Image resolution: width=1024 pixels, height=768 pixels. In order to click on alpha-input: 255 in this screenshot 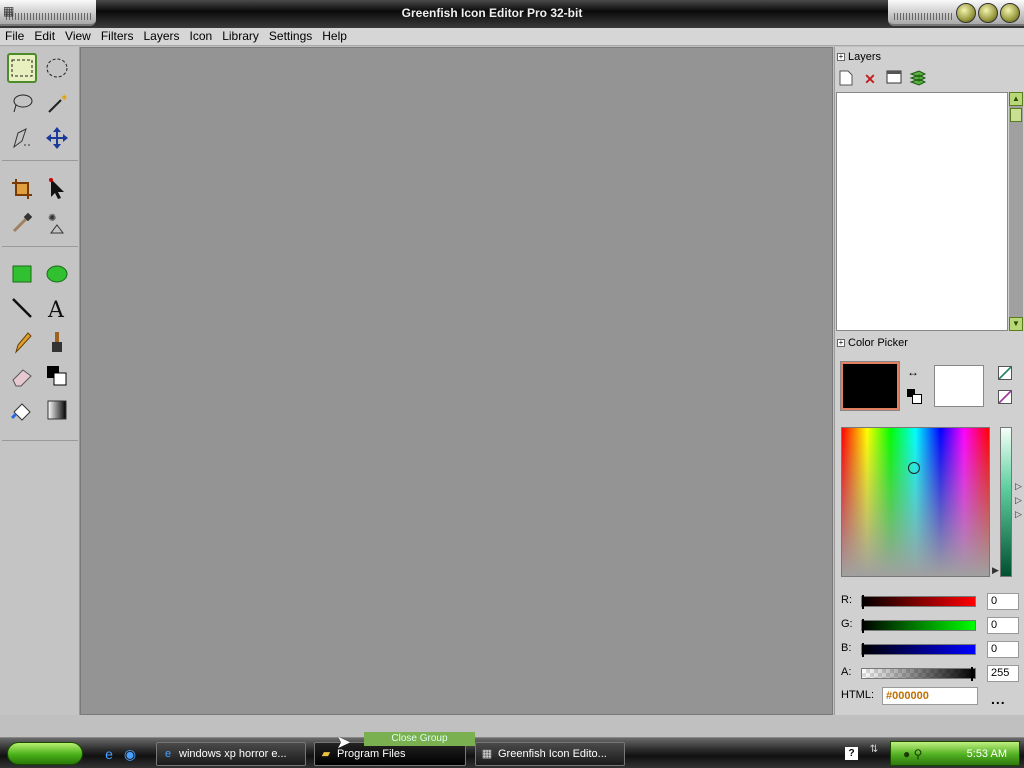, I will do `click(1003, 673)`.